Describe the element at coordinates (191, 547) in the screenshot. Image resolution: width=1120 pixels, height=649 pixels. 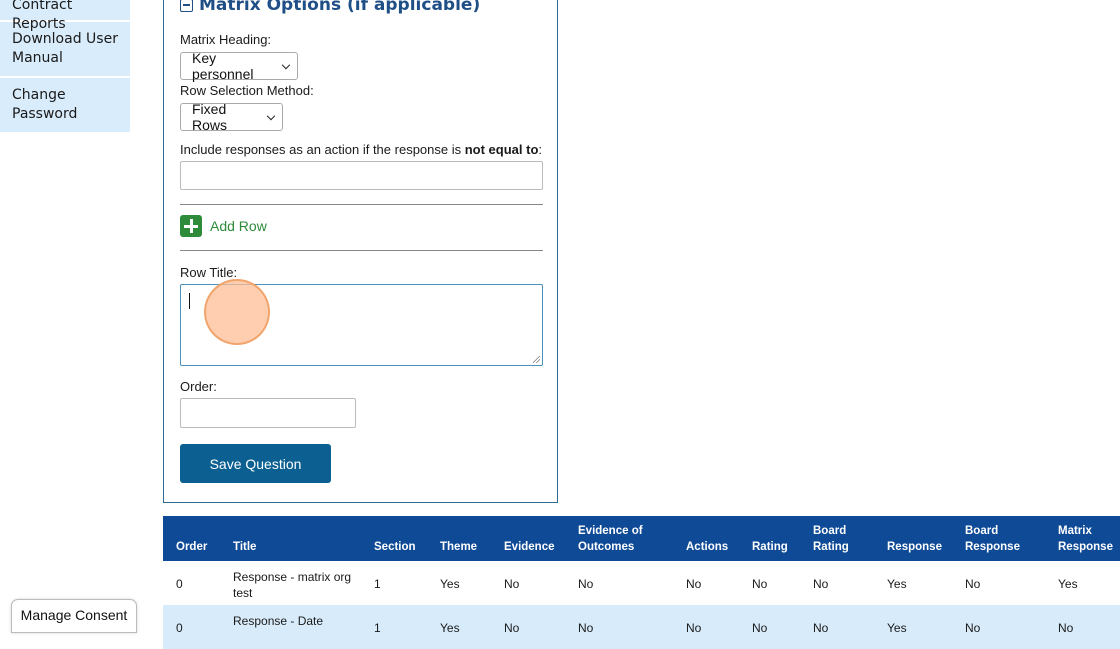
I see `column-header-order: Order` at that location.